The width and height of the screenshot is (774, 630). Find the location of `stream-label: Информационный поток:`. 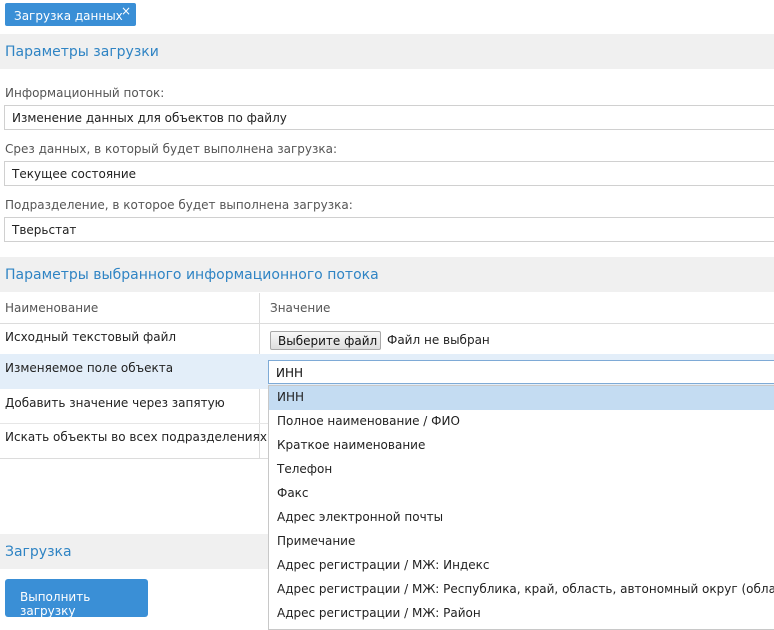

stream-label: Информационный поток: is located at coordinates (85, 93).